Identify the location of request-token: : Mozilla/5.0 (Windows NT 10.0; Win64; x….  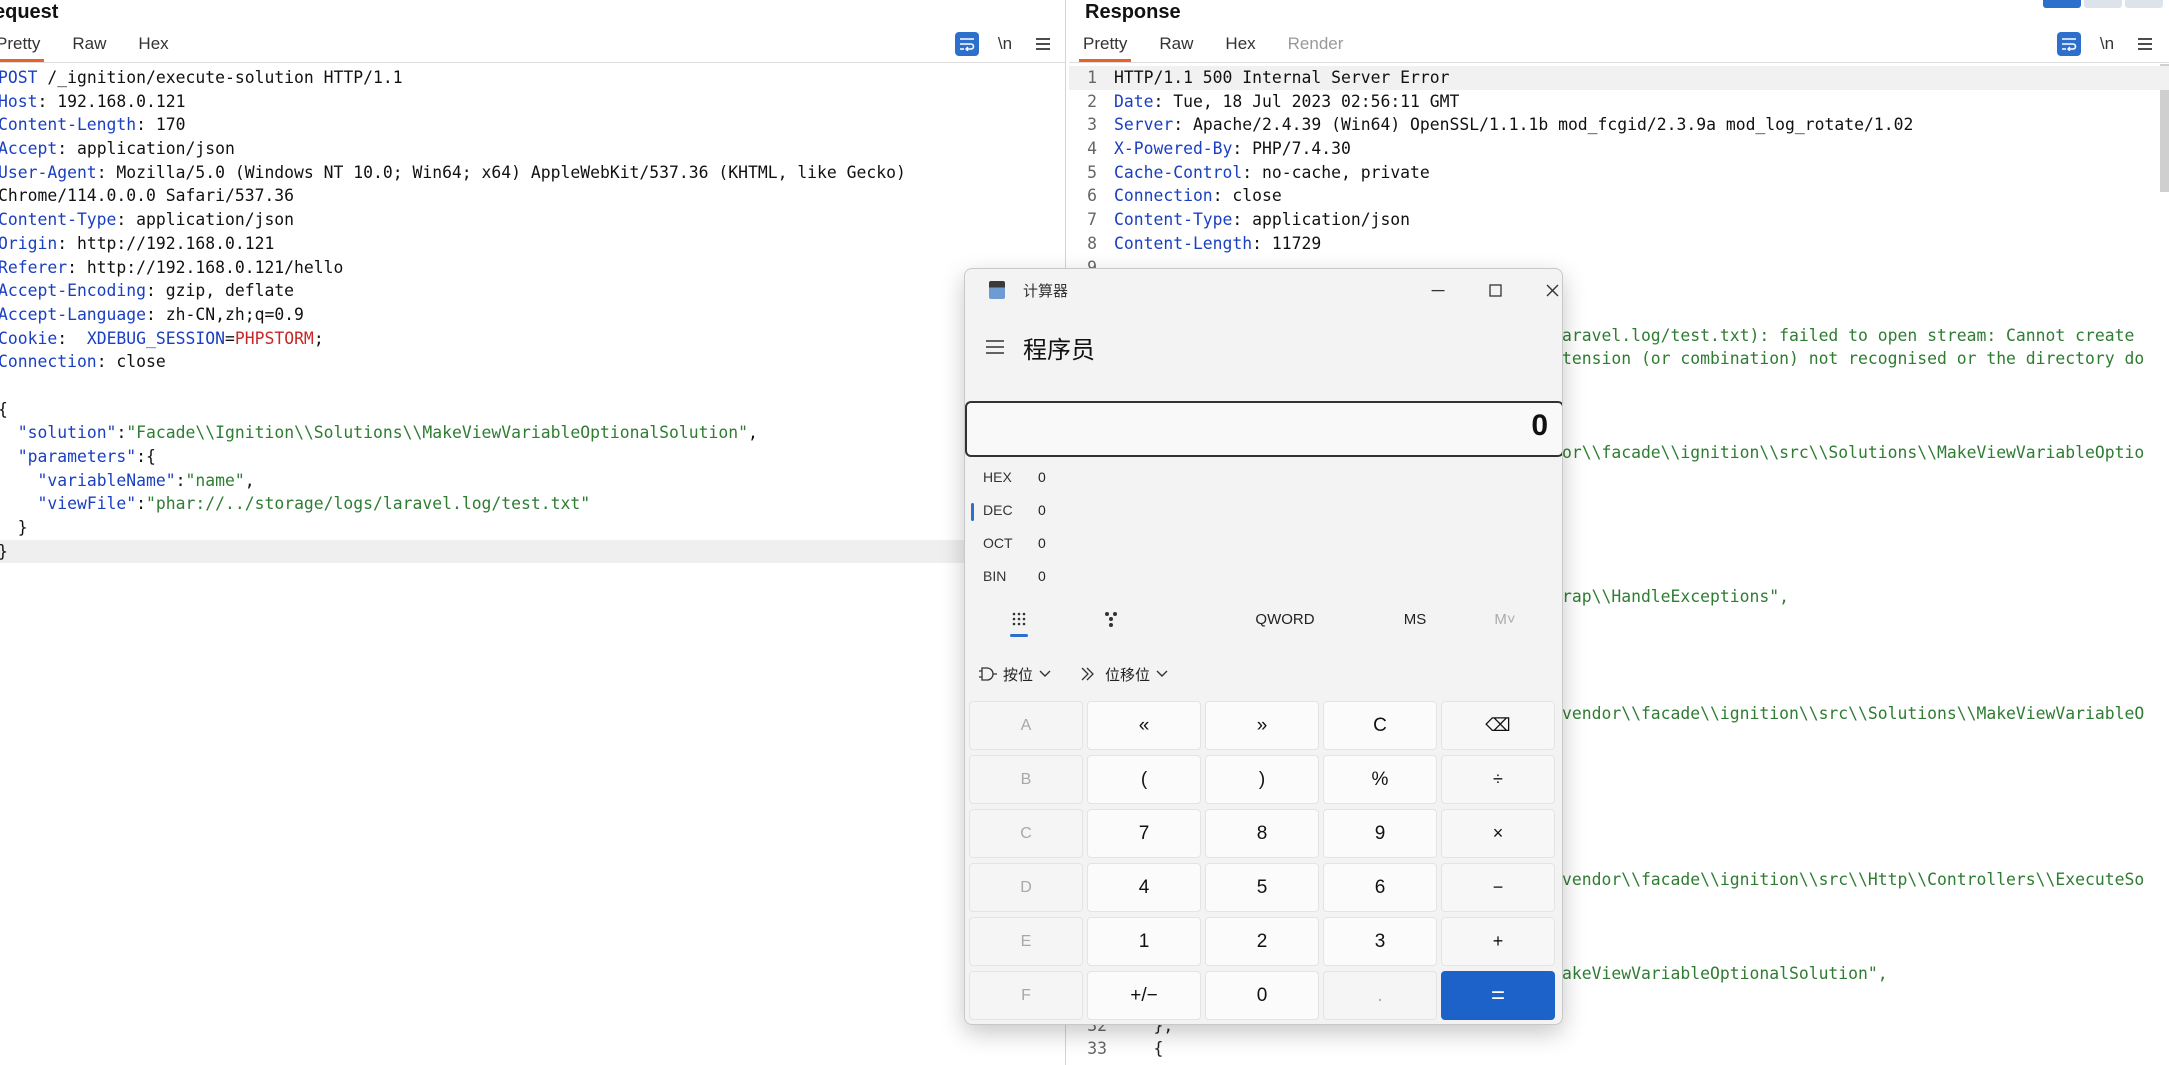
(501, 172).